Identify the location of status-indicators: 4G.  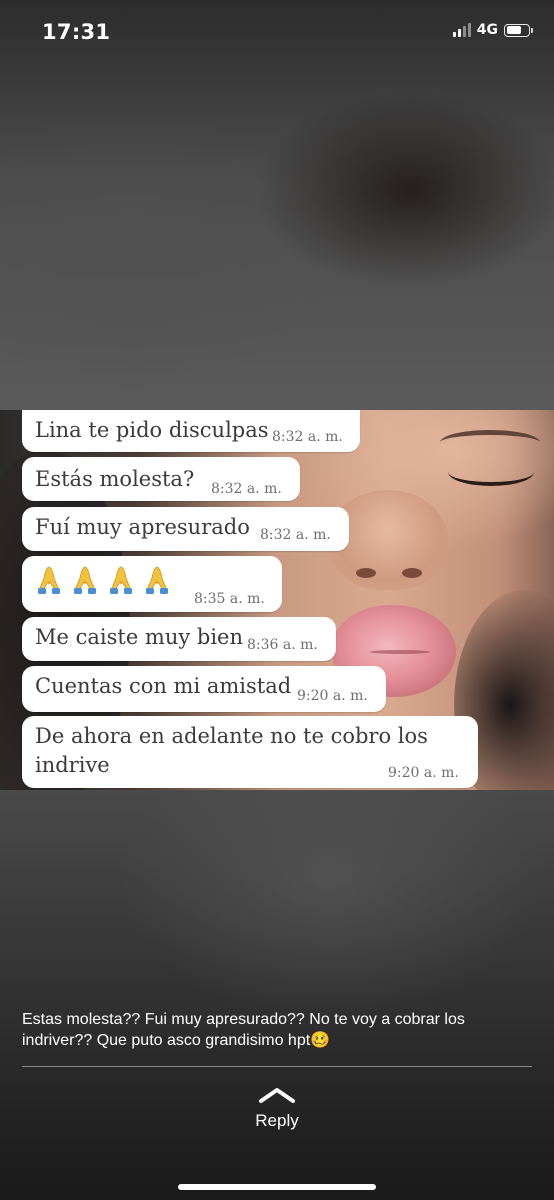
(492, 30).